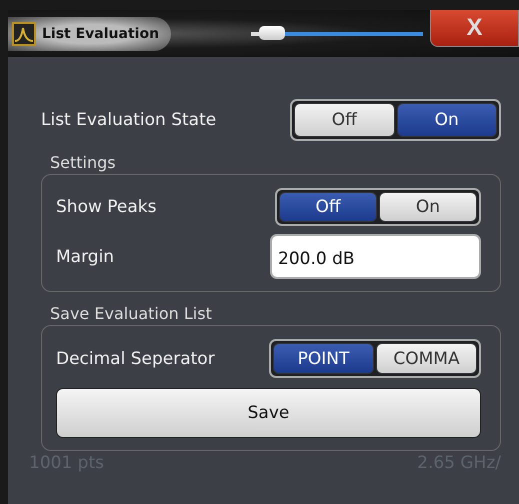 The width and height of the screenshot is (519, 504). I want to click on show-peaks-toggle: Off On, so click(378, 207).